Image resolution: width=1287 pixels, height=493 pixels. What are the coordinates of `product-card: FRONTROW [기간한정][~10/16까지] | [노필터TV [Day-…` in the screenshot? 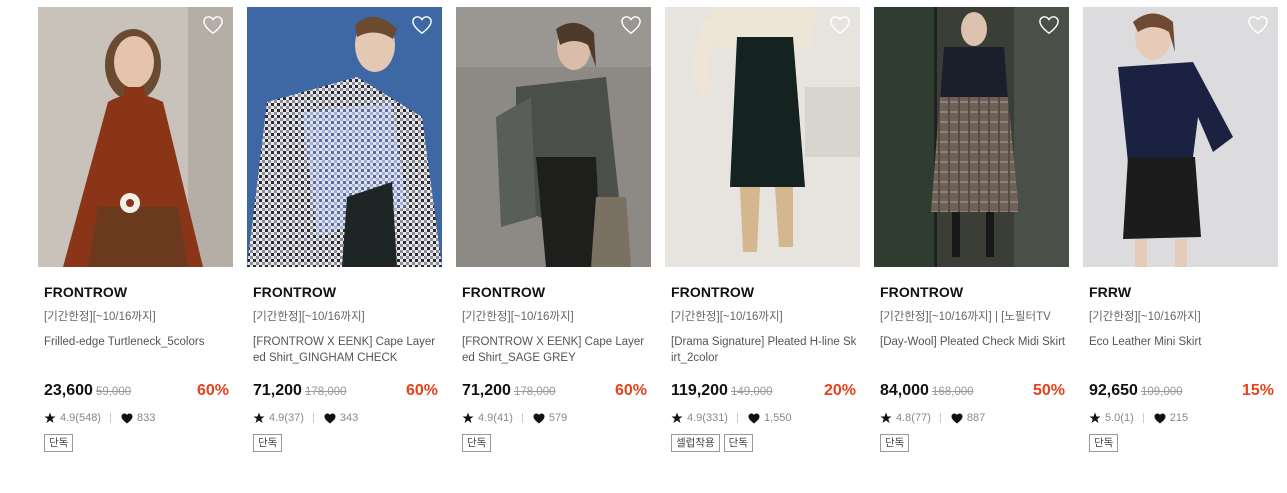 It's located at (971, 242).